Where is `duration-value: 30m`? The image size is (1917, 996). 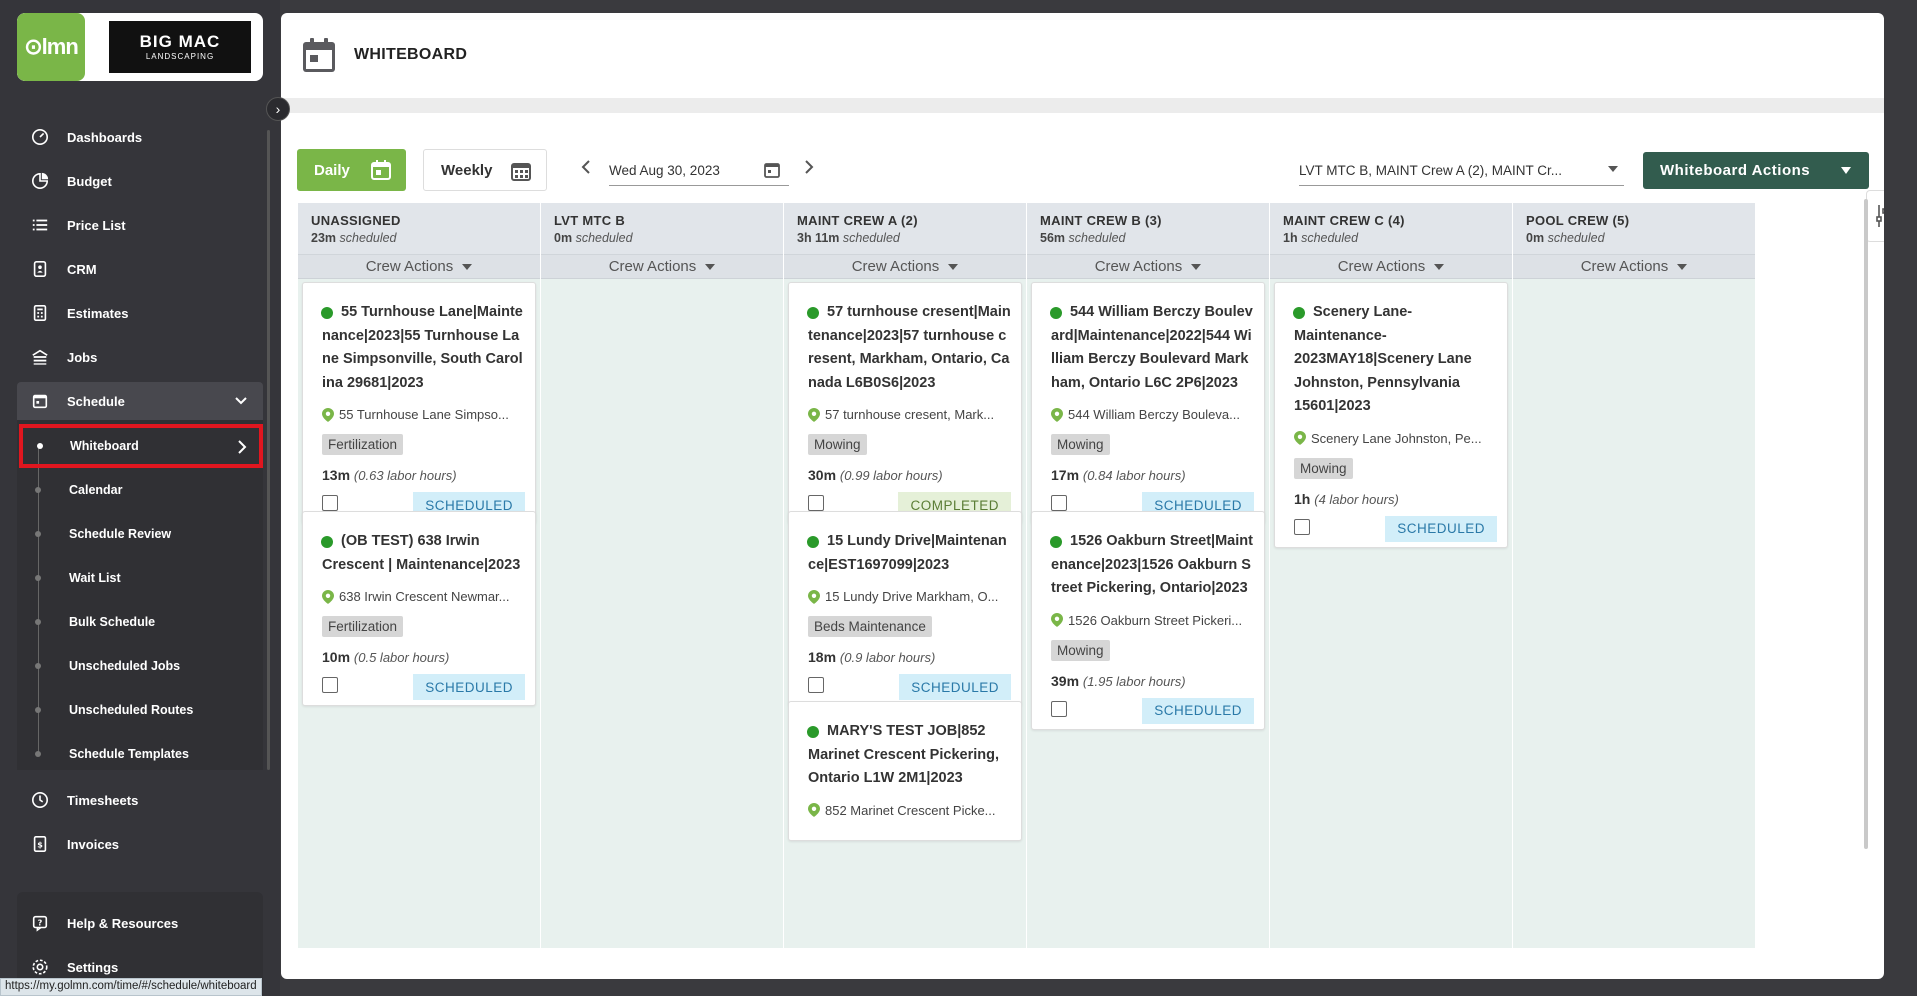 duration-value: 30m is located at coordinates (822, 475).